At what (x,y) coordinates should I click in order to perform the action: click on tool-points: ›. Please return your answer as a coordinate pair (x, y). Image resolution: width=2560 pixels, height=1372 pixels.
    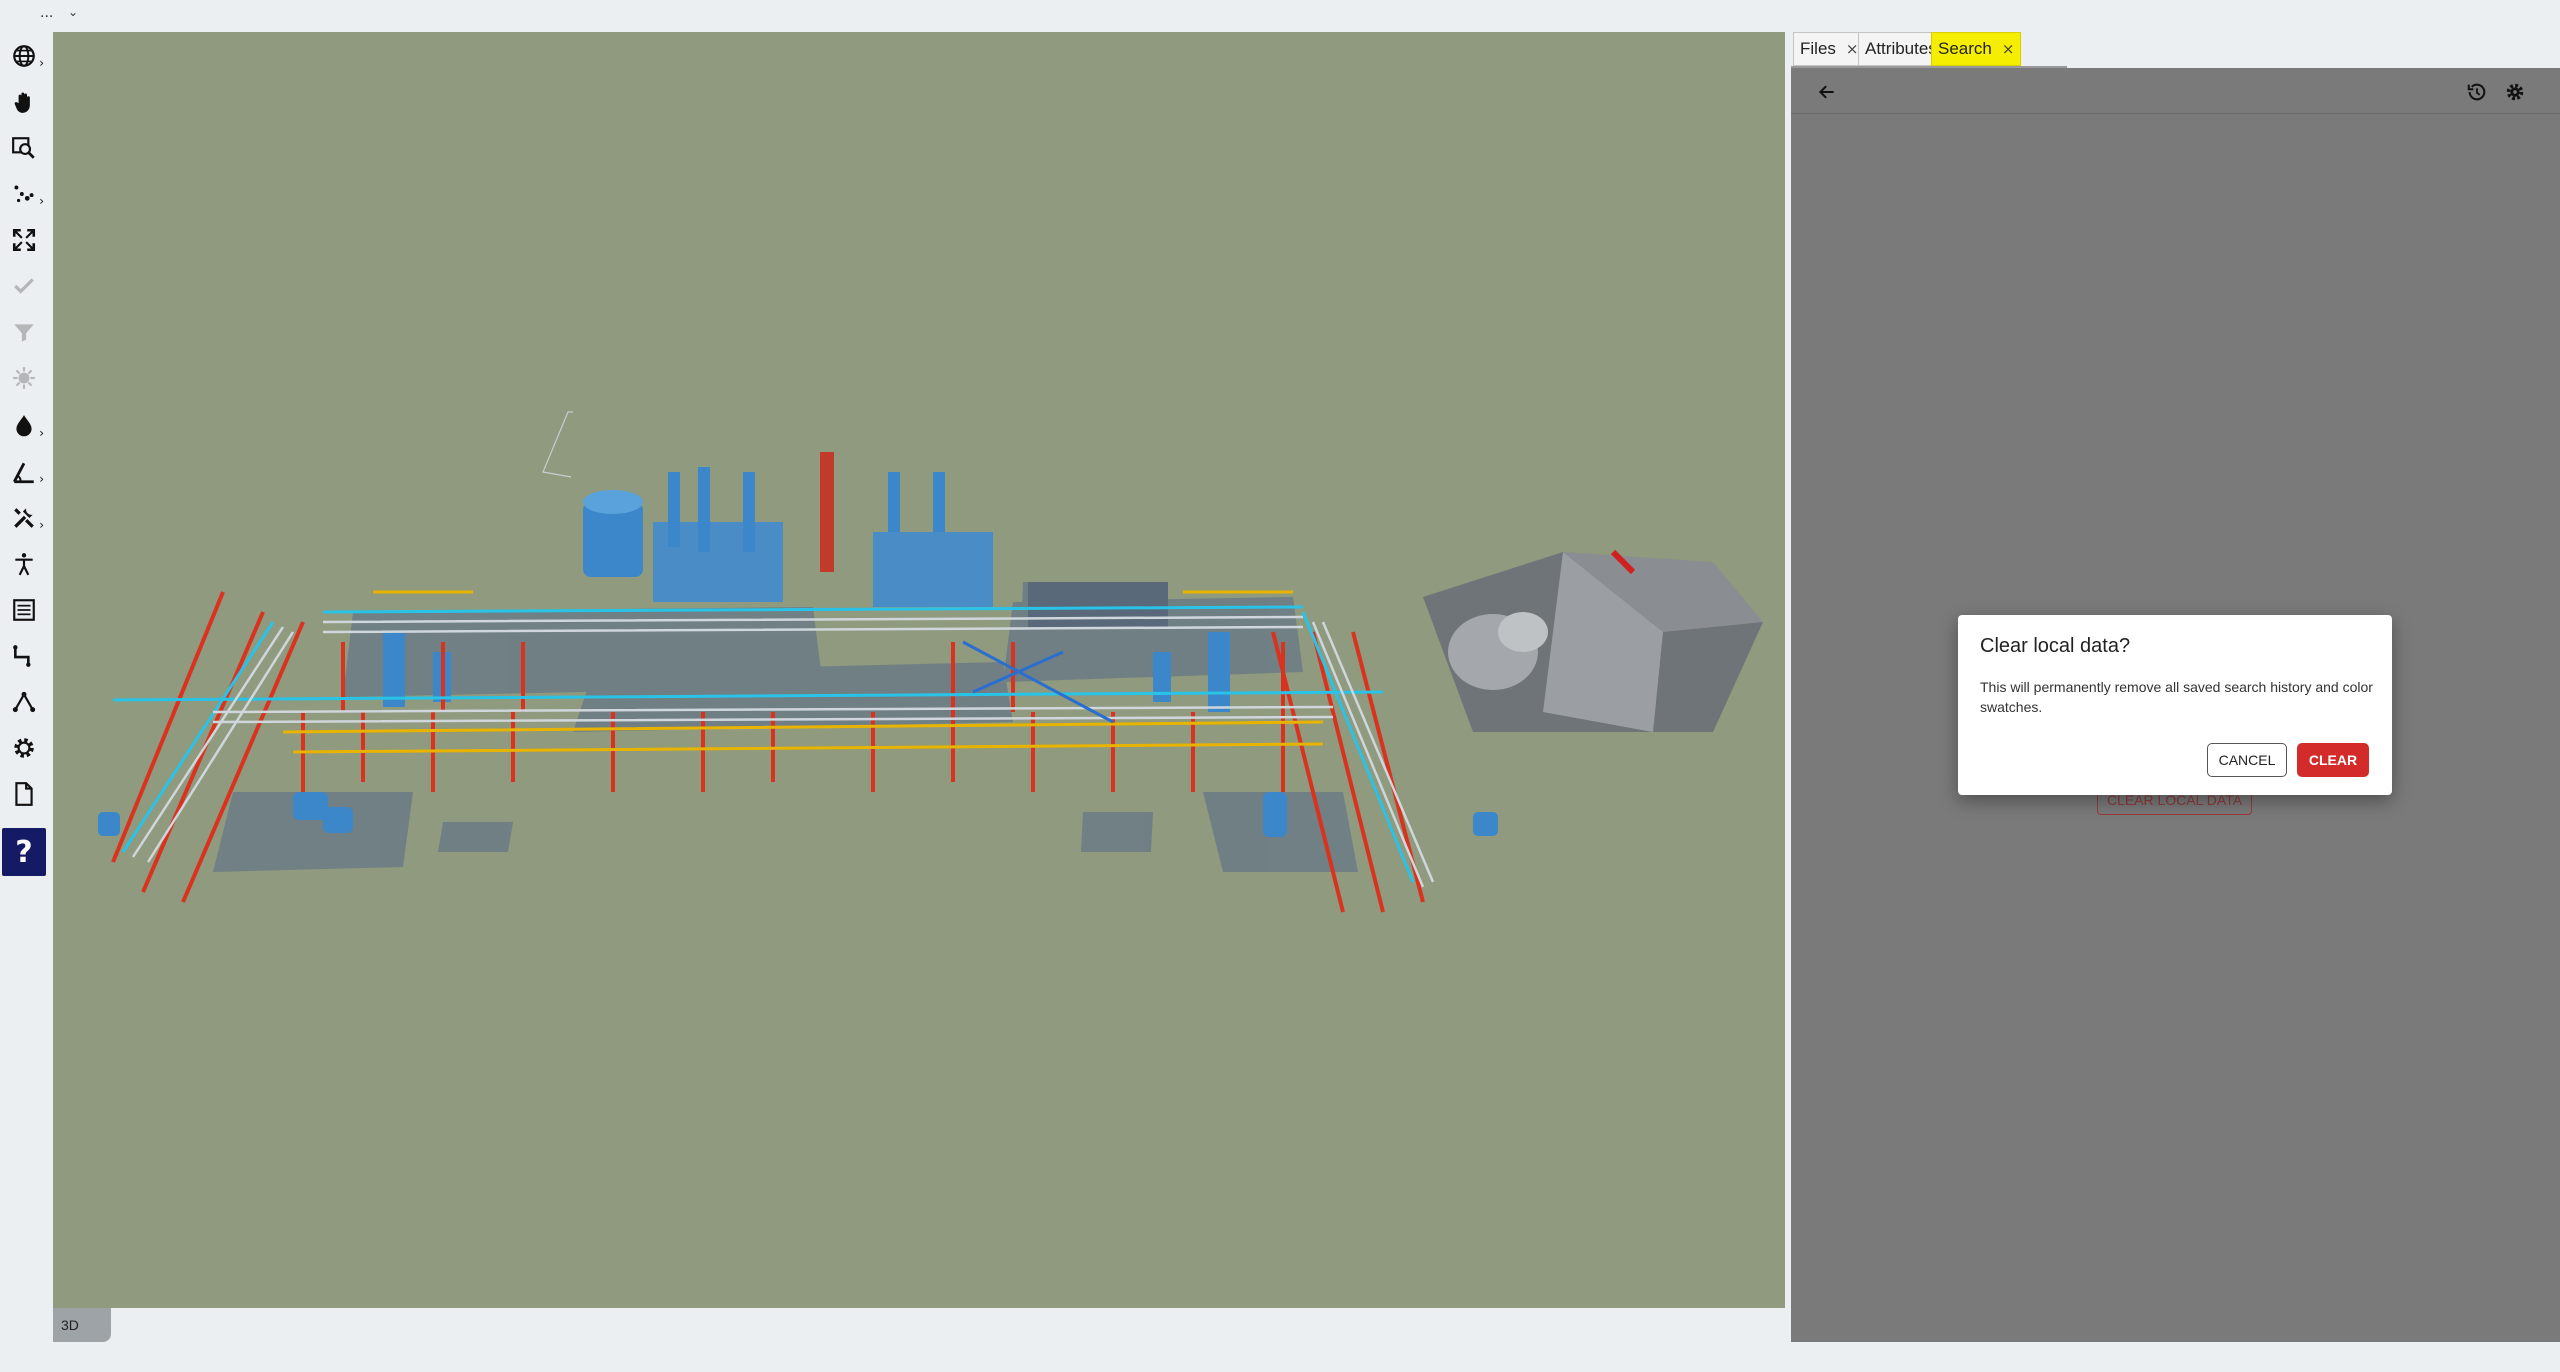
    Looking at the image, I should click on (24, 194).